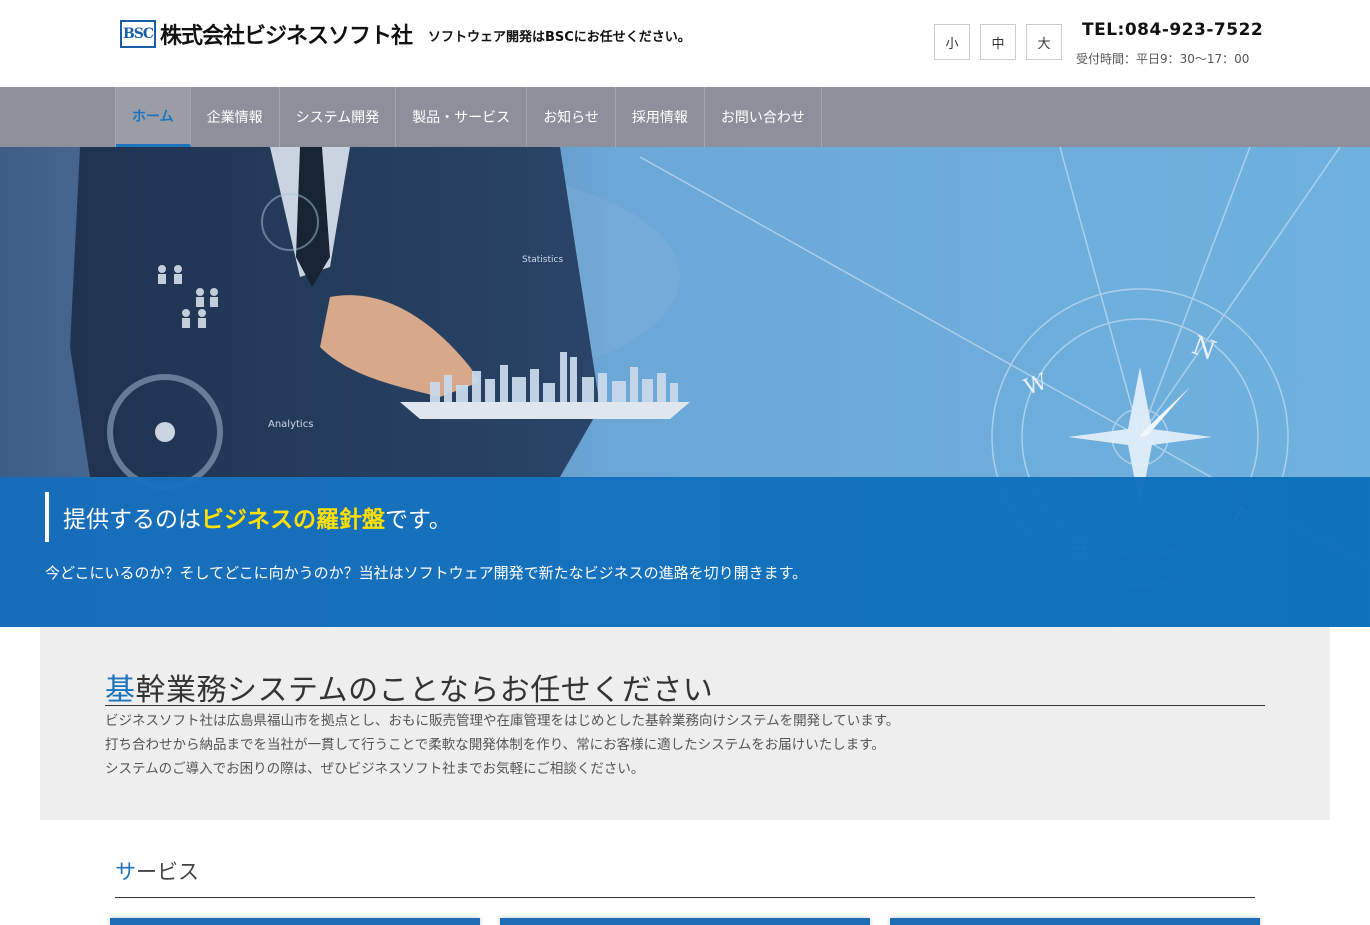  What do you see at coordinates (132, 520) in the screenshot?
I see `hero-title-pre: 提供するのは` at bounding box center [132, 520].